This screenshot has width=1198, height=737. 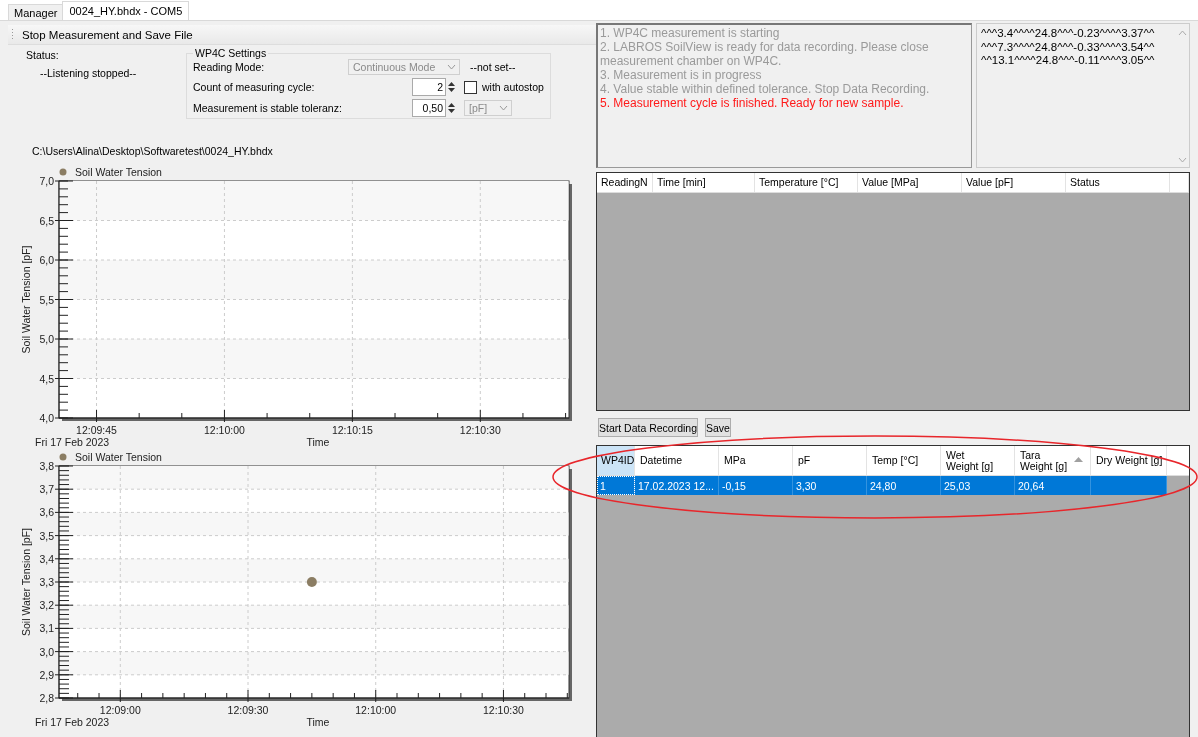 I want to click on y-tick-label: 5,0, so click(x=46, y=339).